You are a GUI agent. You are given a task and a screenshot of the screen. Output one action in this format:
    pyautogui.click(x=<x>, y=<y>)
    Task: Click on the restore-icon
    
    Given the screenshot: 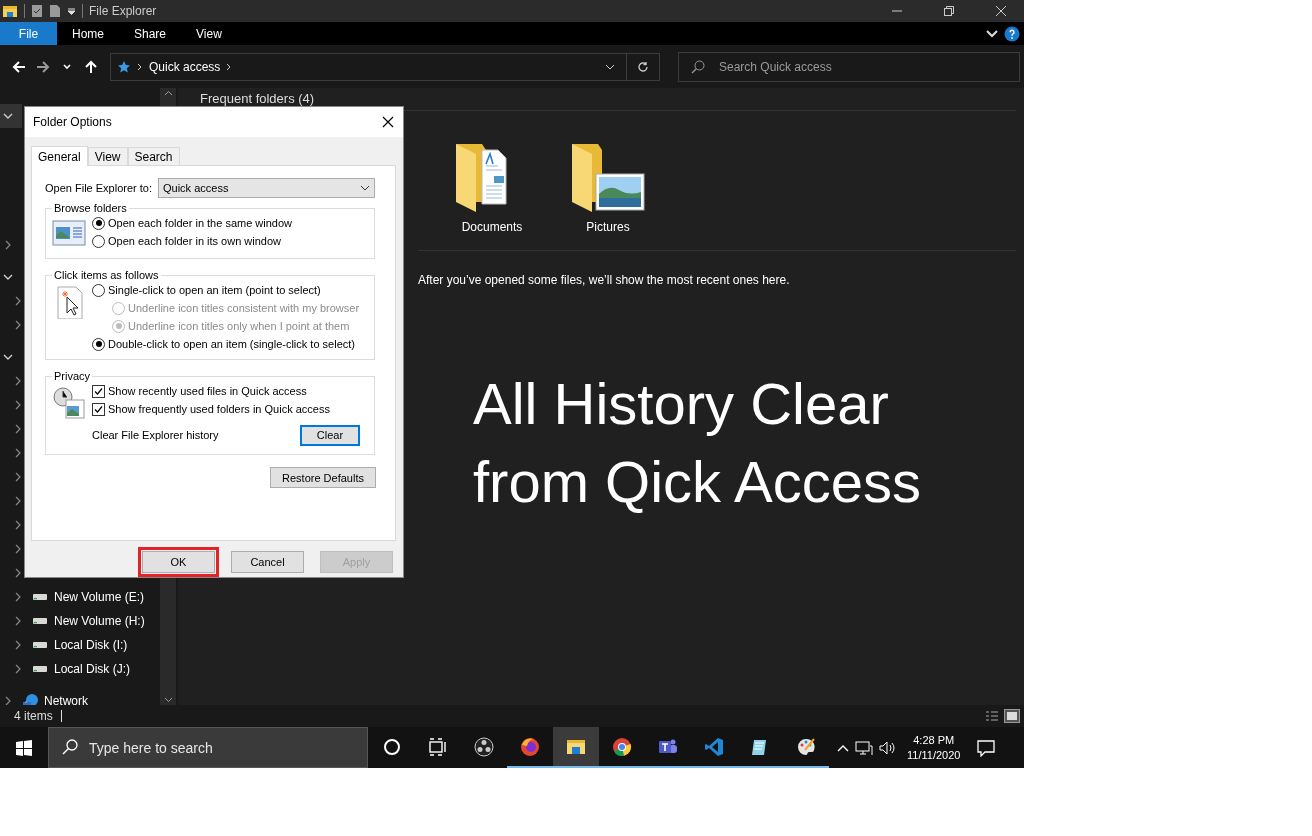 What is the action you would take?
    pyautogui.click(x=949, y=11)
    